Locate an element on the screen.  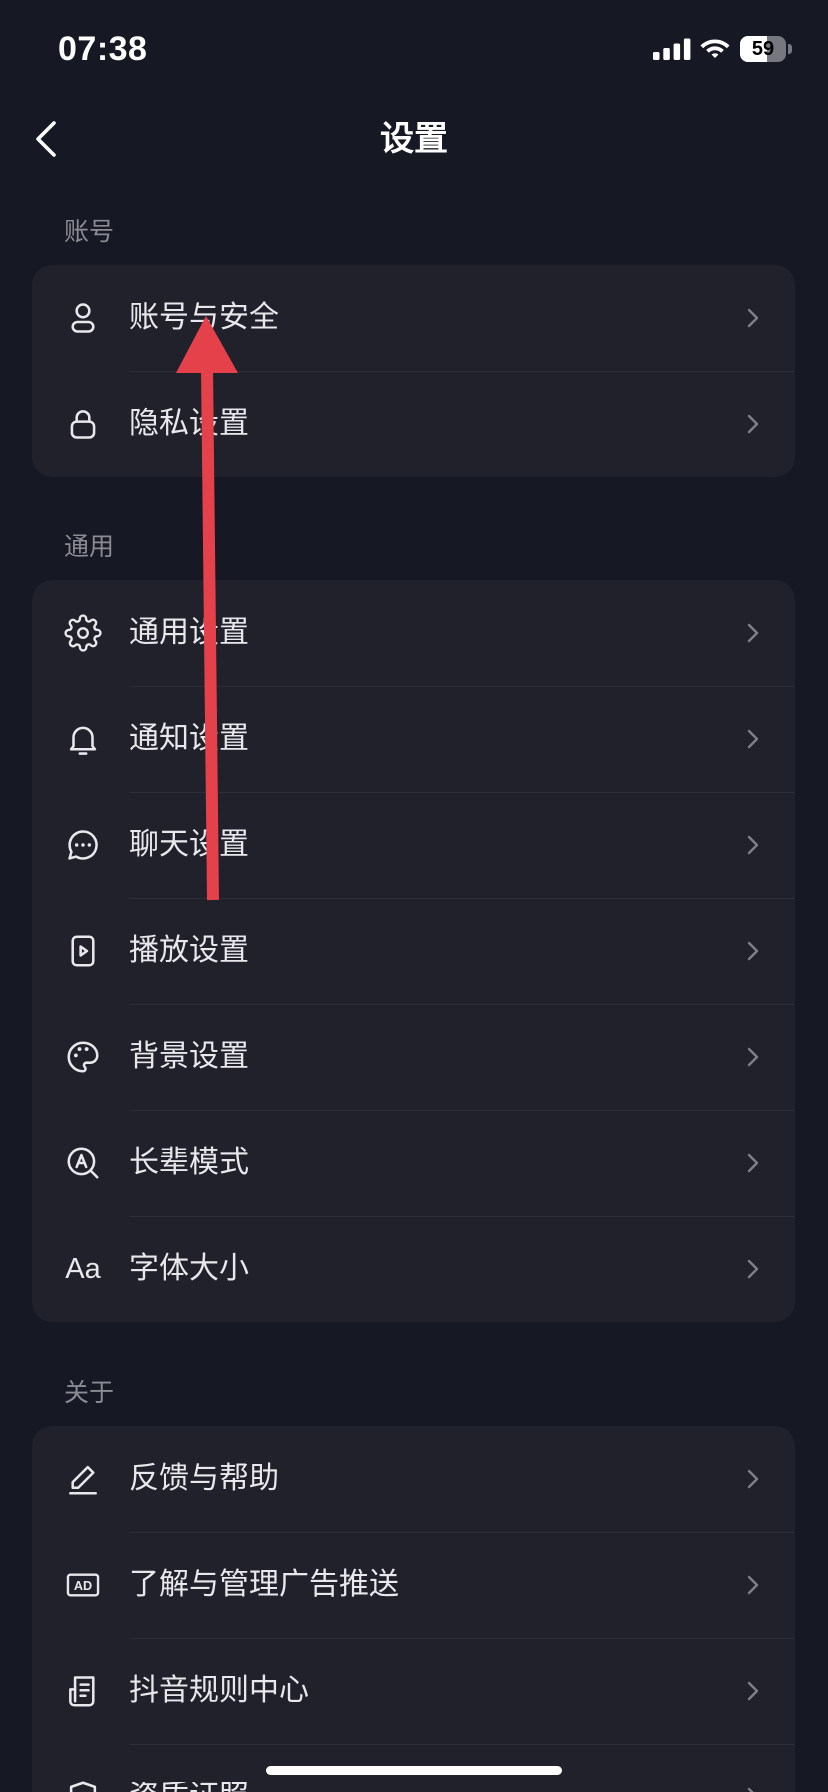
row-label: 聊天设置 is located at coordinates (189, 844).